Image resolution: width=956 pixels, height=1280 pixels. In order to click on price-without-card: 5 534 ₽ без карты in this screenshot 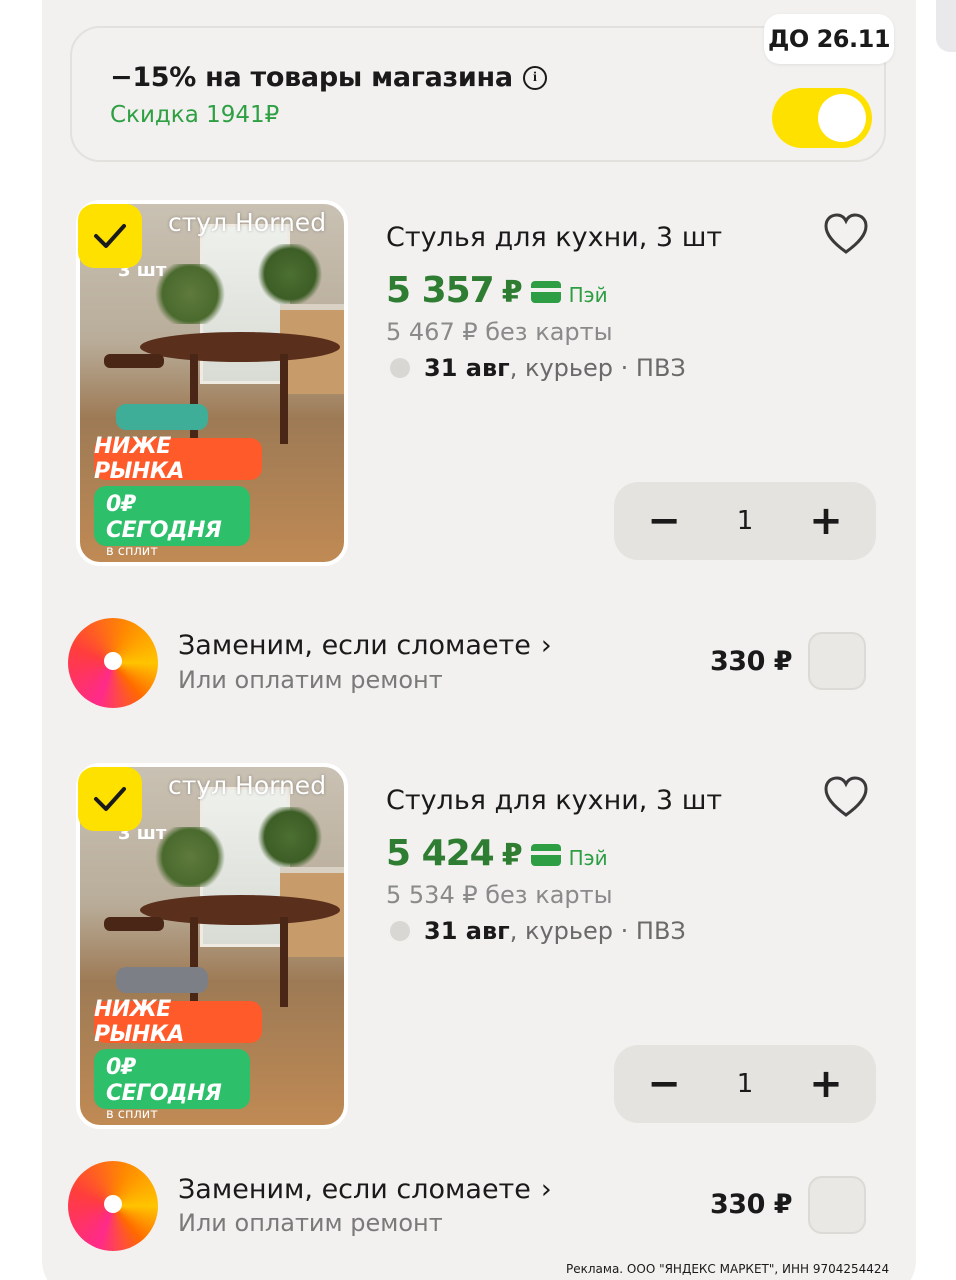, I will do `click(499, 895)`.